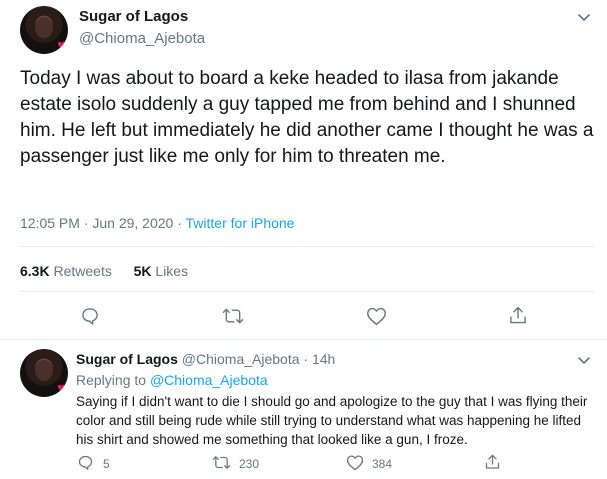  I want to click on retweet-count: 230, so click(249, 464).